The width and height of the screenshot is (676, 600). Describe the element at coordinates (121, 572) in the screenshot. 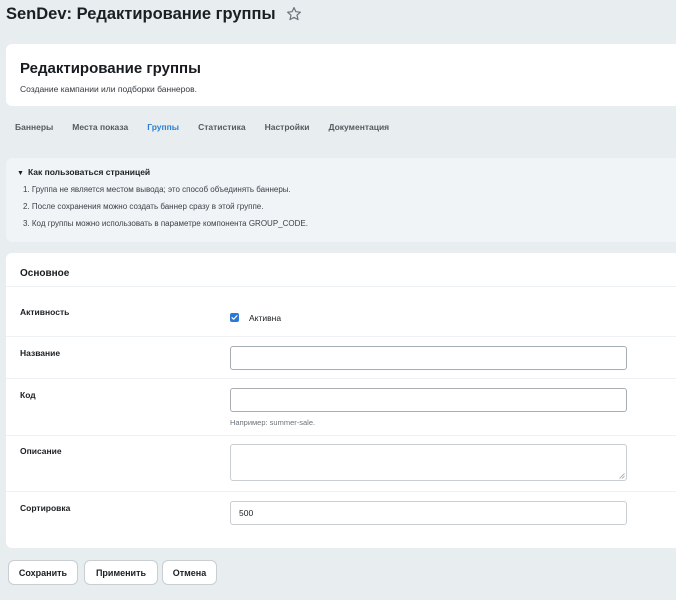

I see `apply-button: Применить` at that location.